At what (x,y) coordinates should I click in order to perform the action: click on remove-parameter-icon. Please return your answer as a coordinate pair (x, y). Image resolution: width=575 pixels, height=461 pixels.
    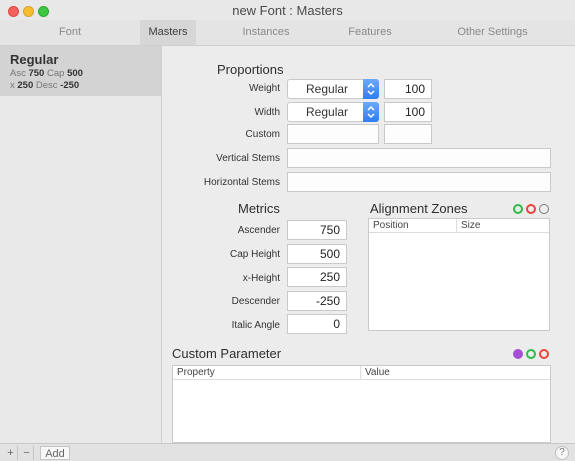
    Looking at the image, I should click on (544, 354).